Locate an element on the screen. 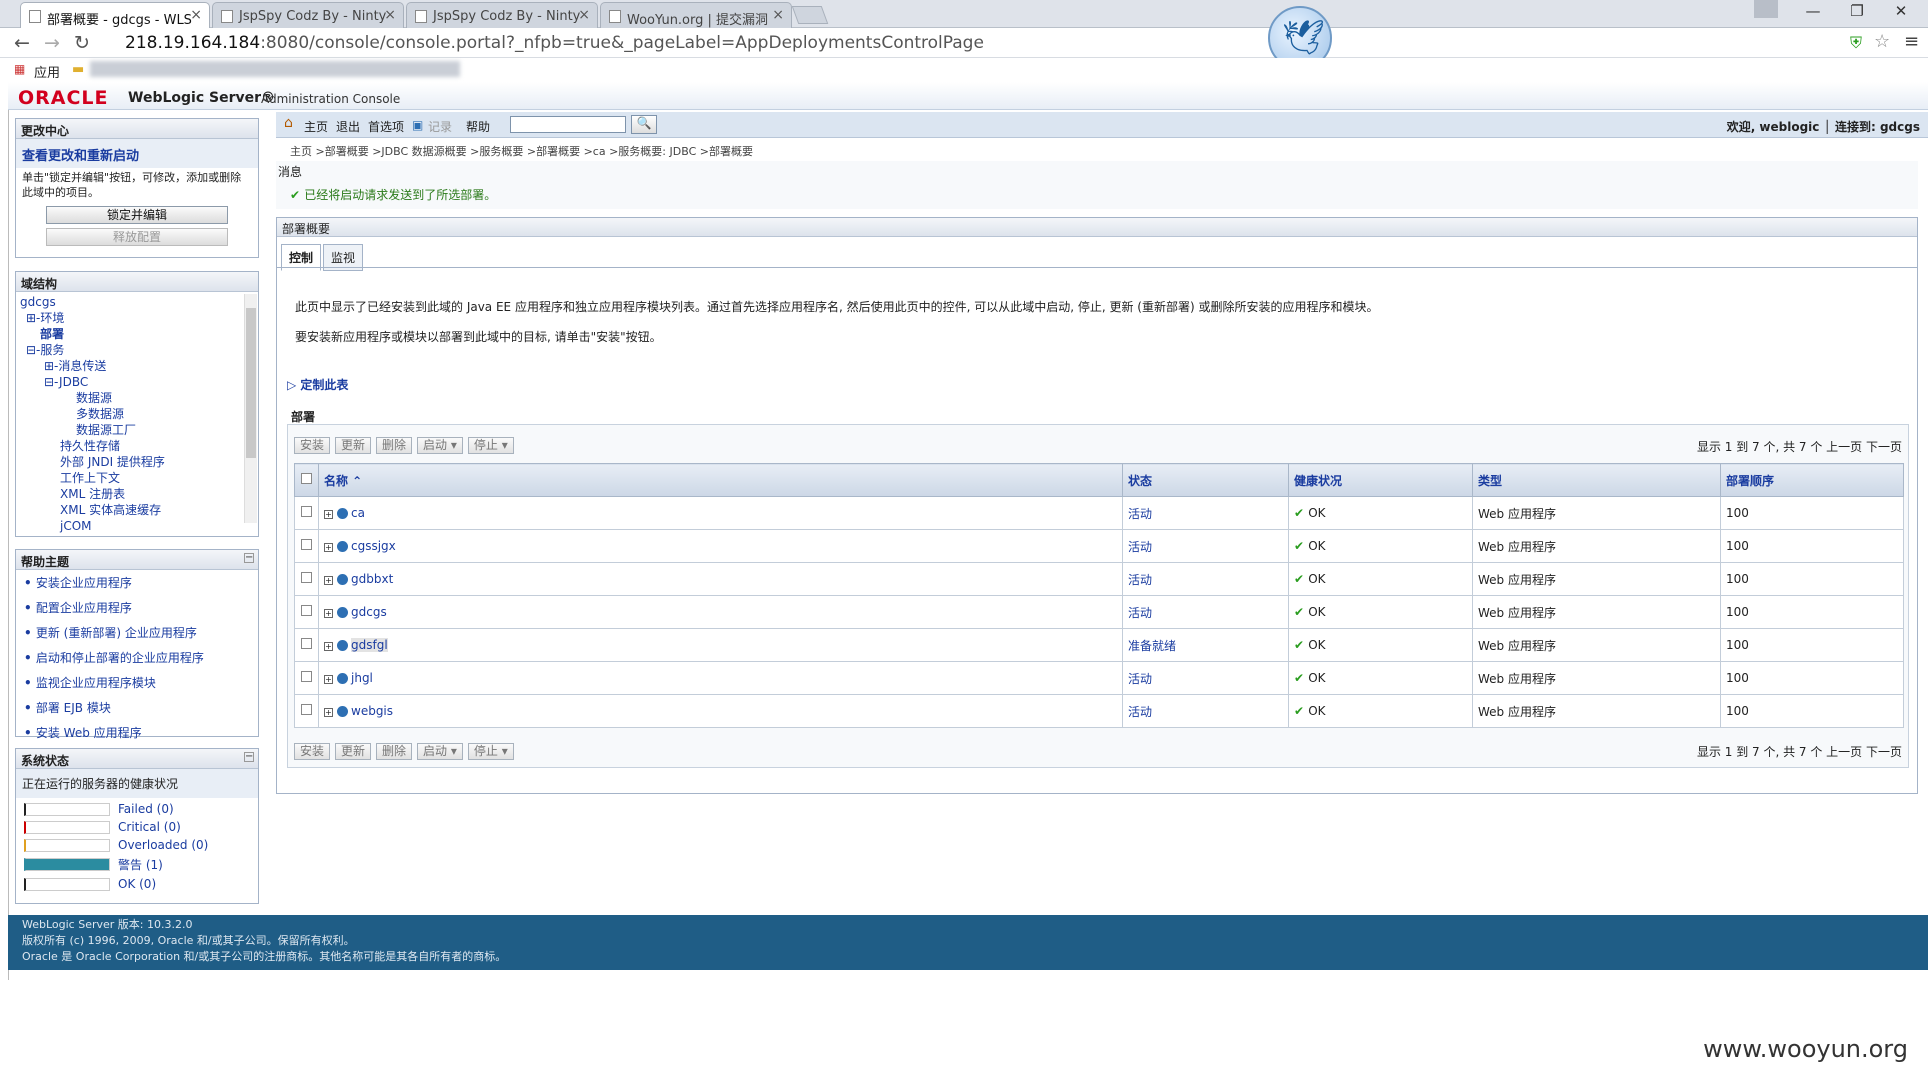 The width and height of the screenshot is (1928, 1080). app-name-link: cgssjgx is located at coordinates (373, 546).